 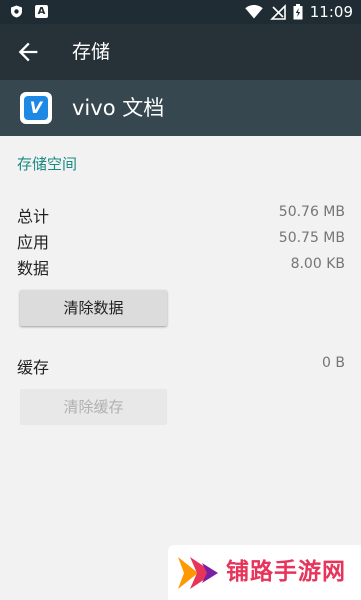 I want to click on row-label: 总计, so click(x=33, y=216).